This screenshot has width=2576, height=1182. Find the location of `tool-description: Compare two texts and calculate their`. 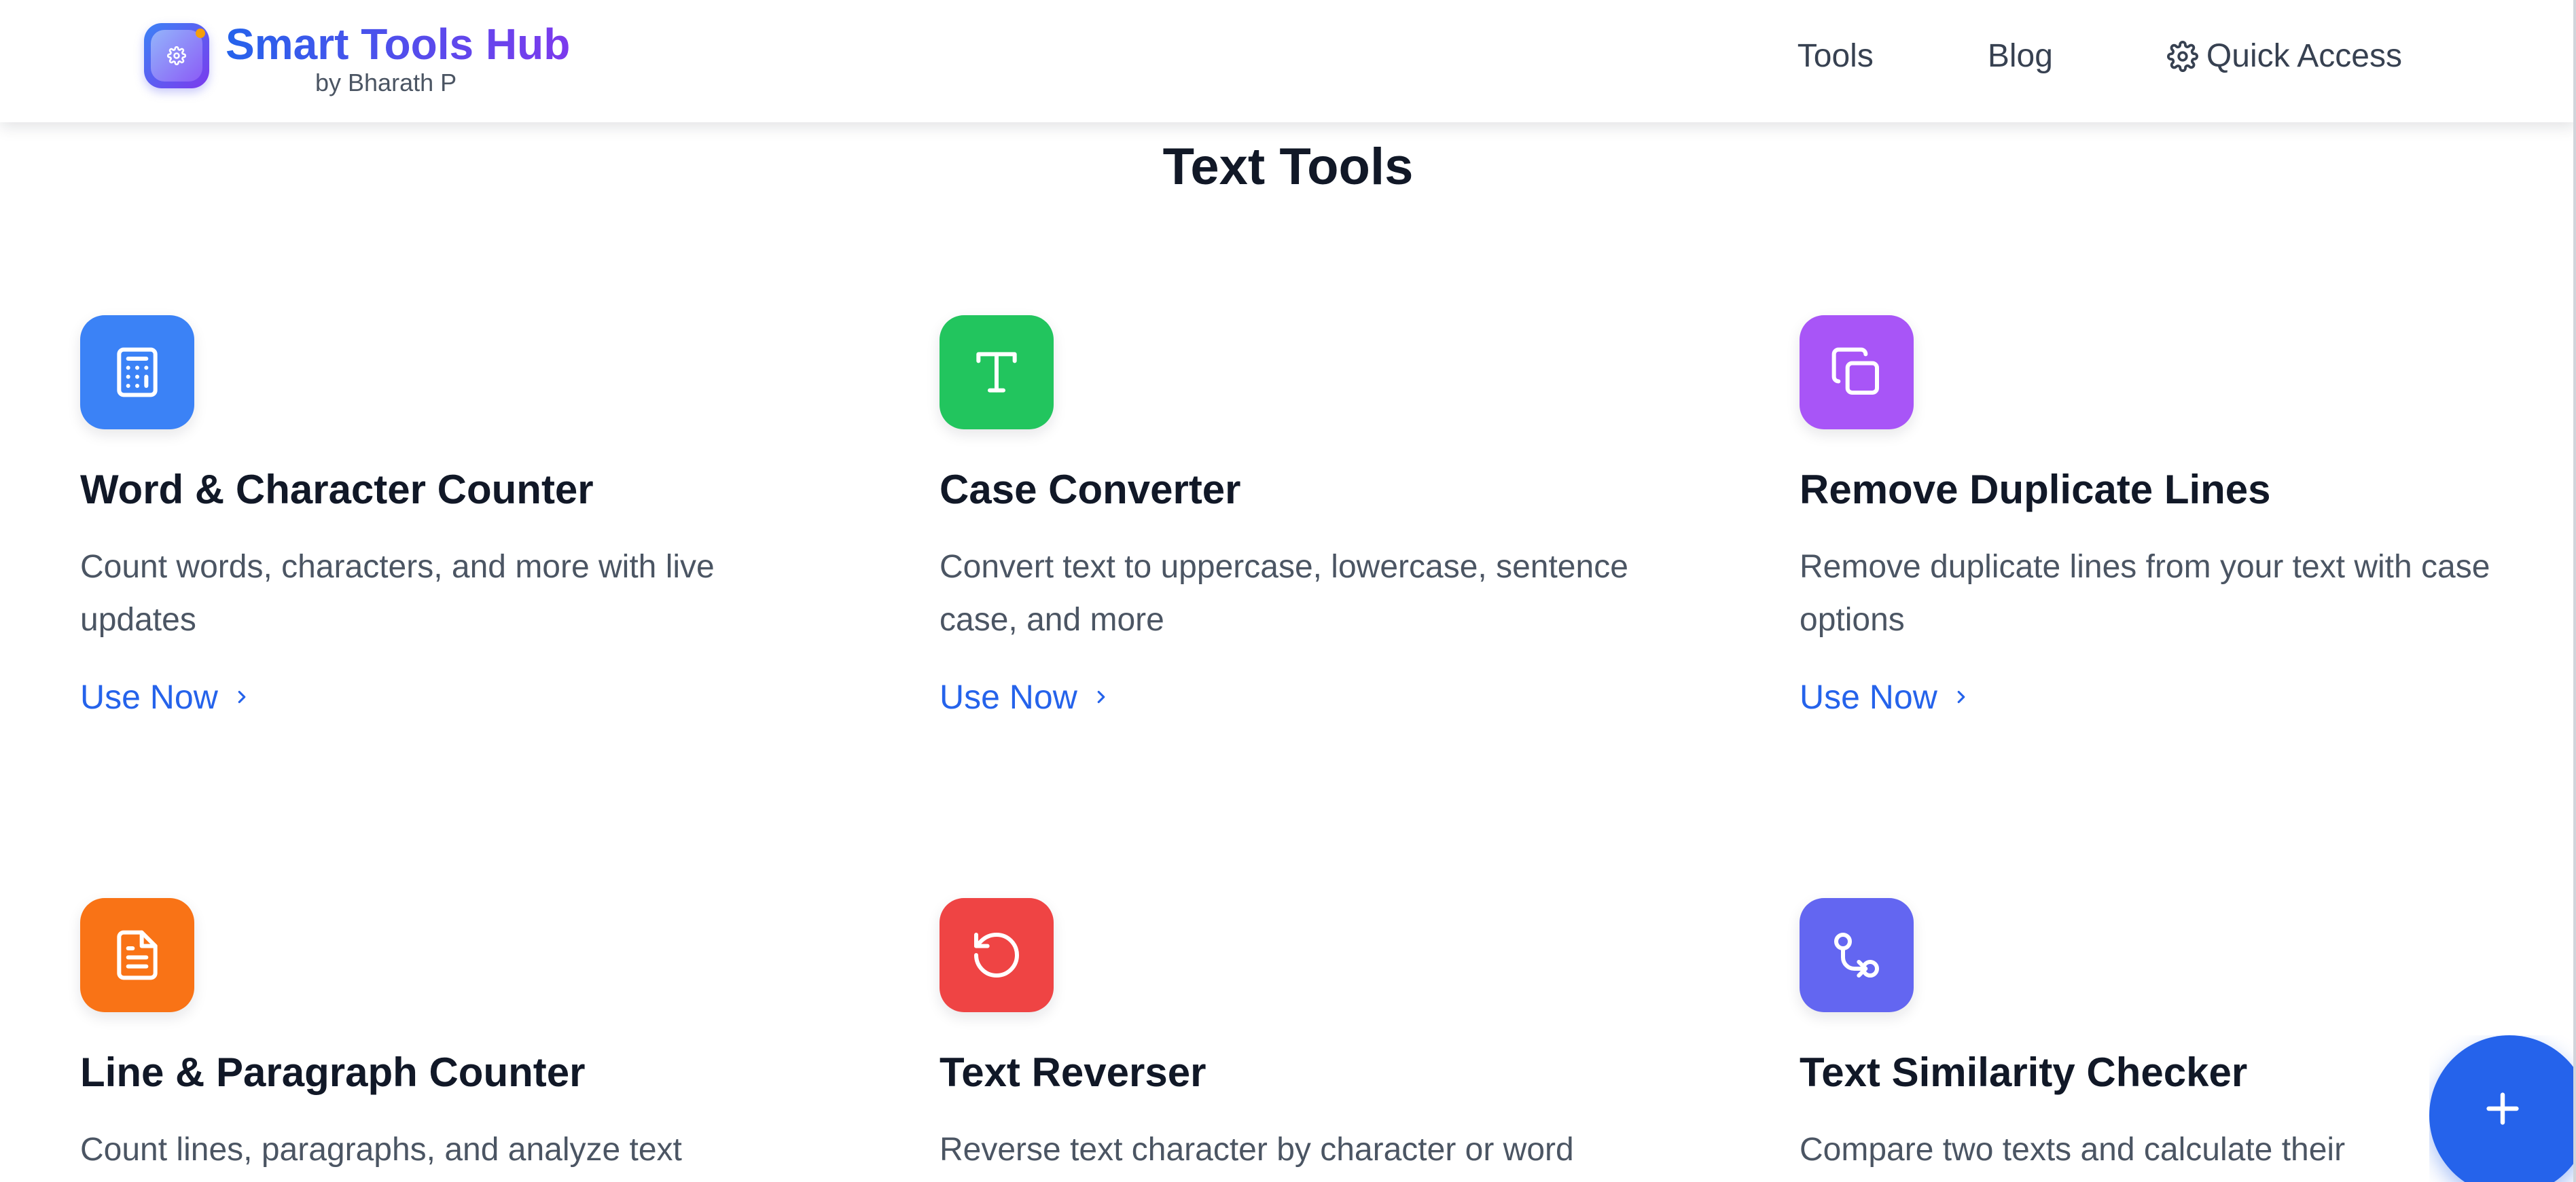

tool-description: Compare two texts and calculate their is located at coordinates (2073, 1150).